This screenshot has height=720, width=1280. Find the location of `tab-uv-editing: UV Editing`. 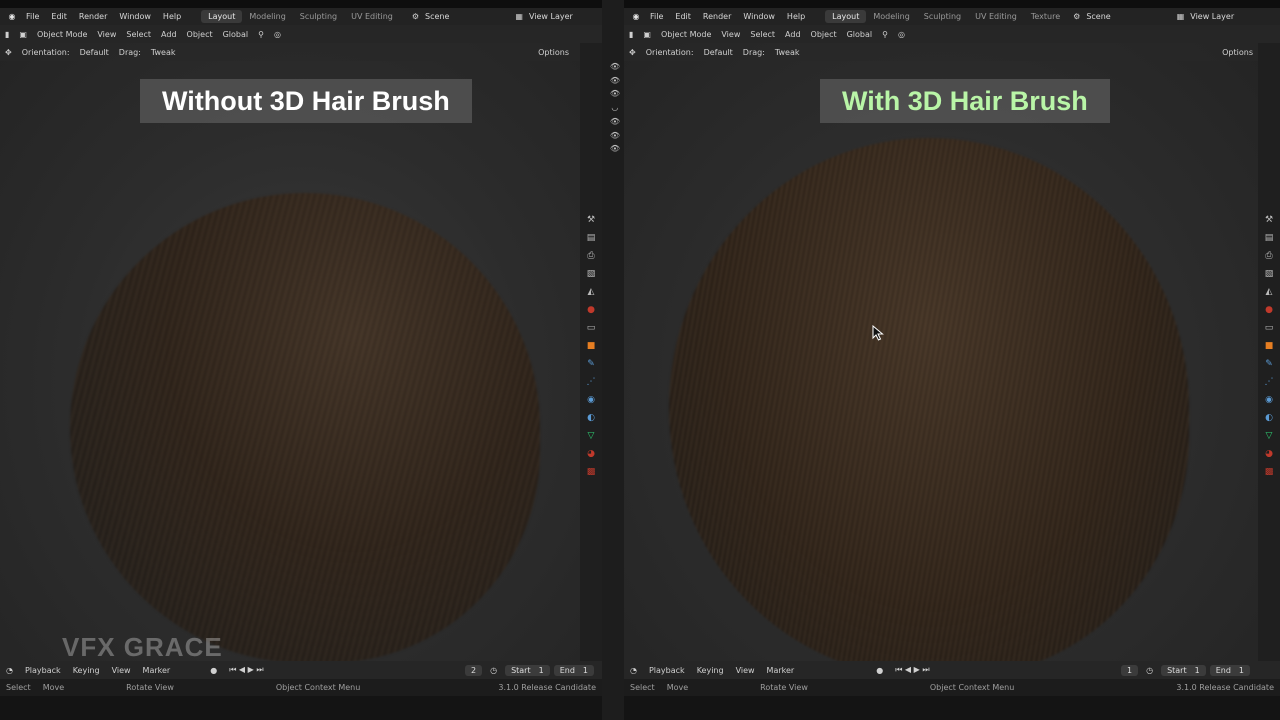

tab-uv-editing: UV Editing is located at coordinates (372, 16).